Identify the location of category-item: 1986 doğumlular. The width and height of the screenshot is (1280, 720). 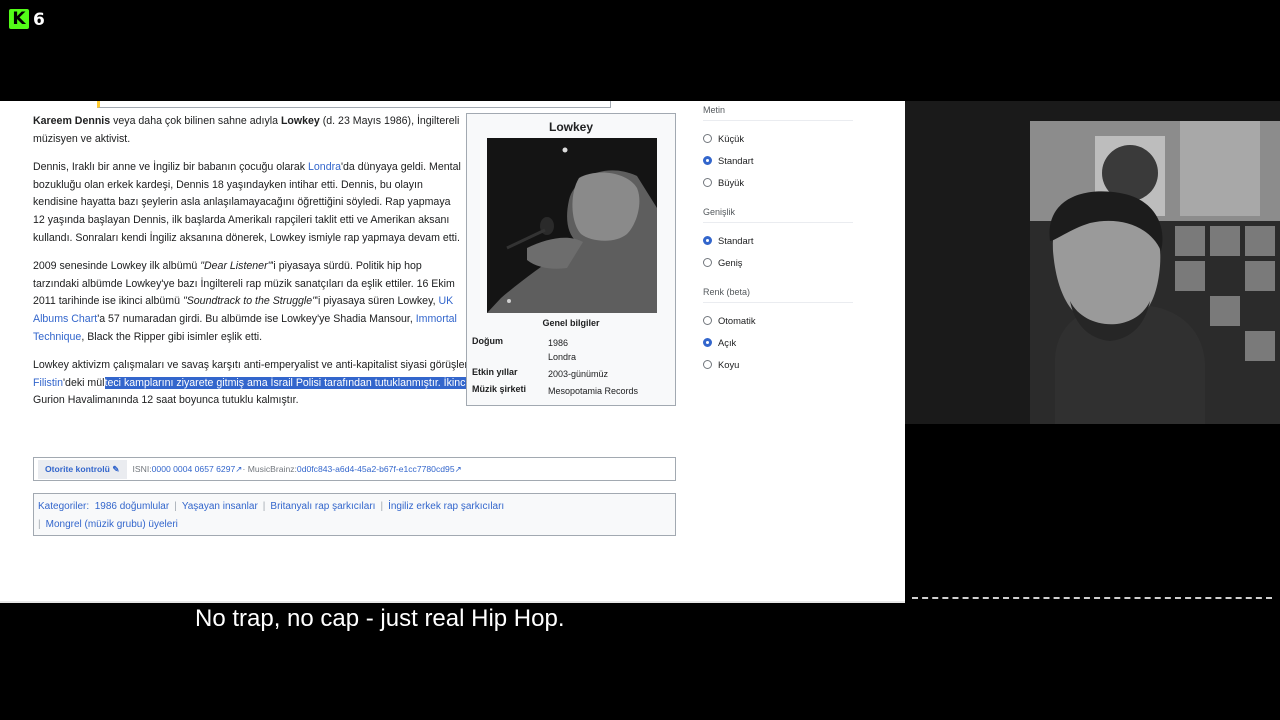
(132, 506).